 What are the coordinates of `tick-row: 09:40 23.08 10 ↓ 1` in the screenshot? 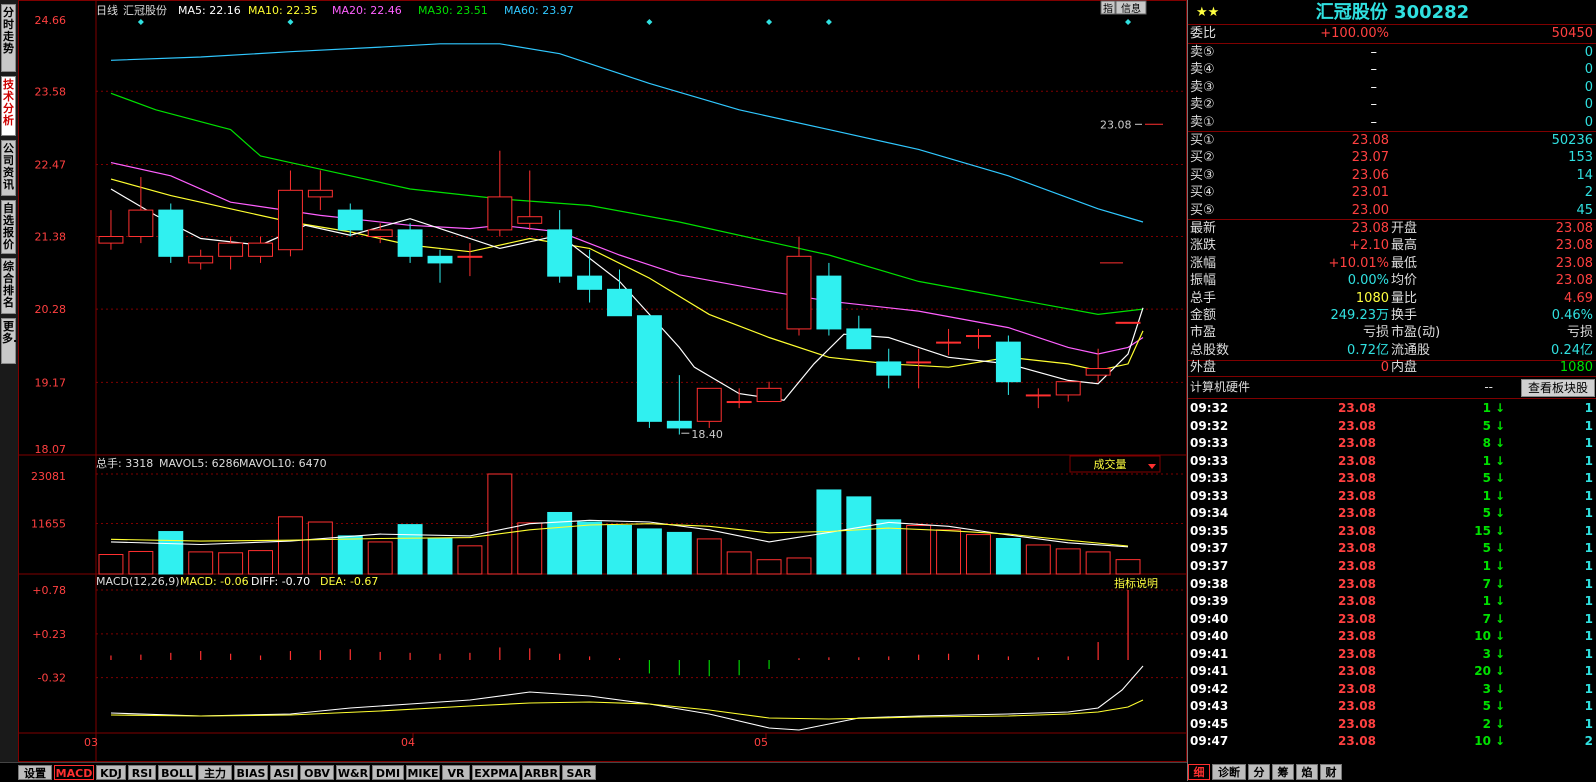 It's located at (1392, 636).